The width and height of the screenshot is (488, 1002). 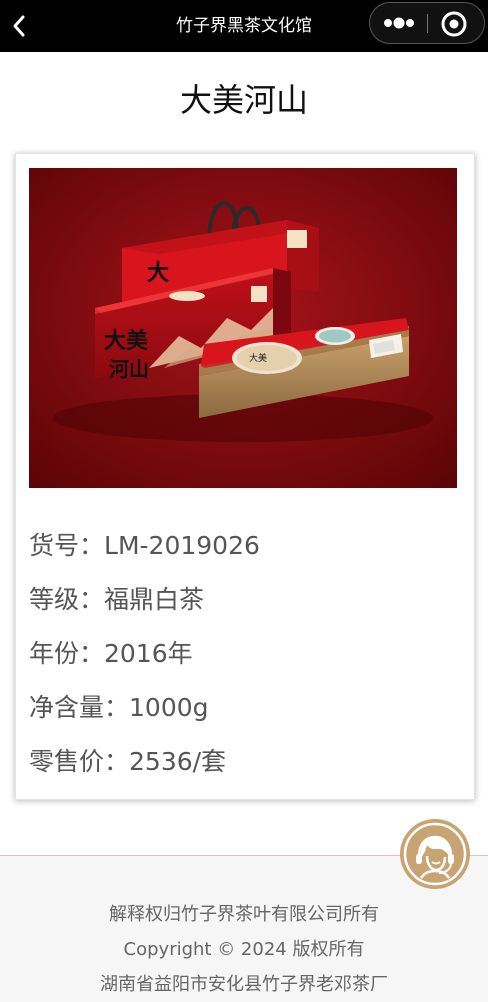 What do you see at coordinates (178, 761) in the screenshot?
I see `retail-price-value: 2536/套` at bounding box center [178, 761].